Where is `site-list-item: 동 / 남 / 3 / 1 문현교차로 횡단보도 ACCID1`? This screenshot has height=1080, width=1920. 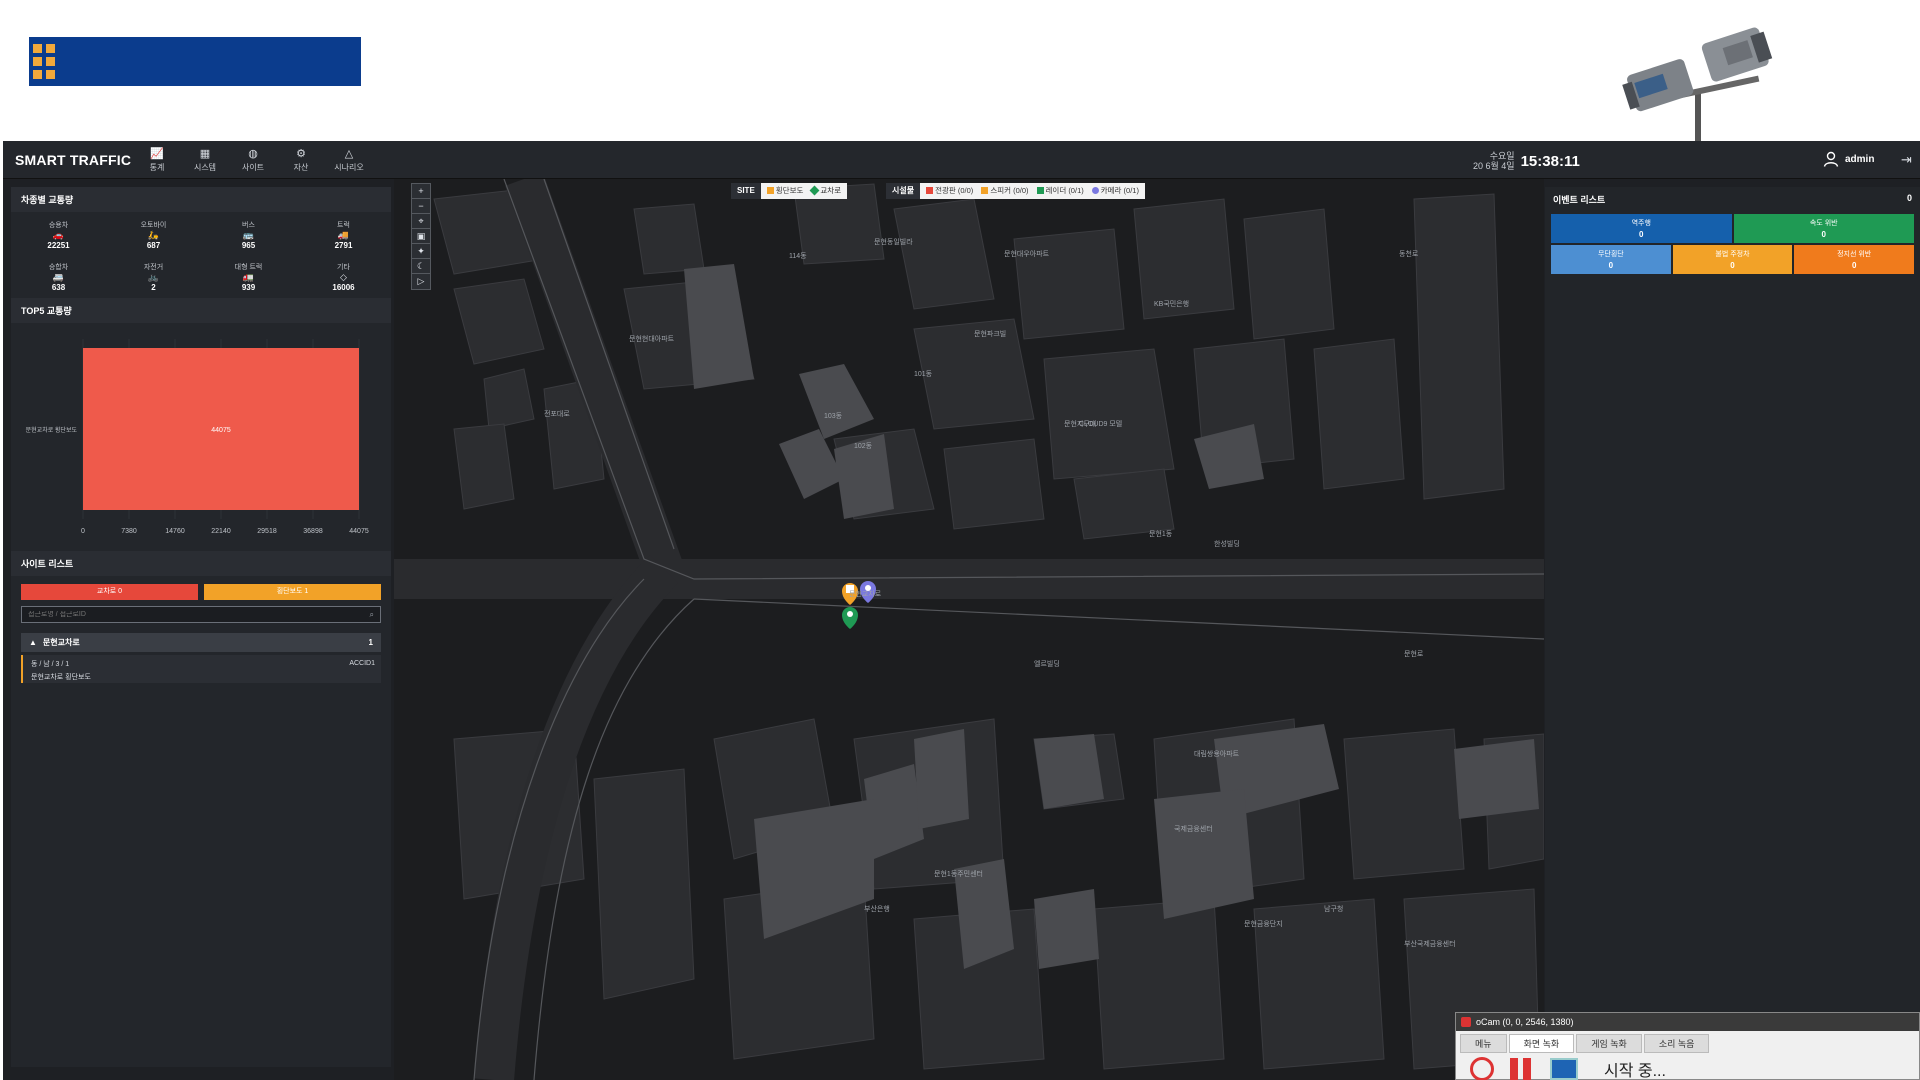
site-list-item: 동 / 남 / 3 / 1 문현교차로 횡단보도 ACCID1 is located at coordinates (201, 669).